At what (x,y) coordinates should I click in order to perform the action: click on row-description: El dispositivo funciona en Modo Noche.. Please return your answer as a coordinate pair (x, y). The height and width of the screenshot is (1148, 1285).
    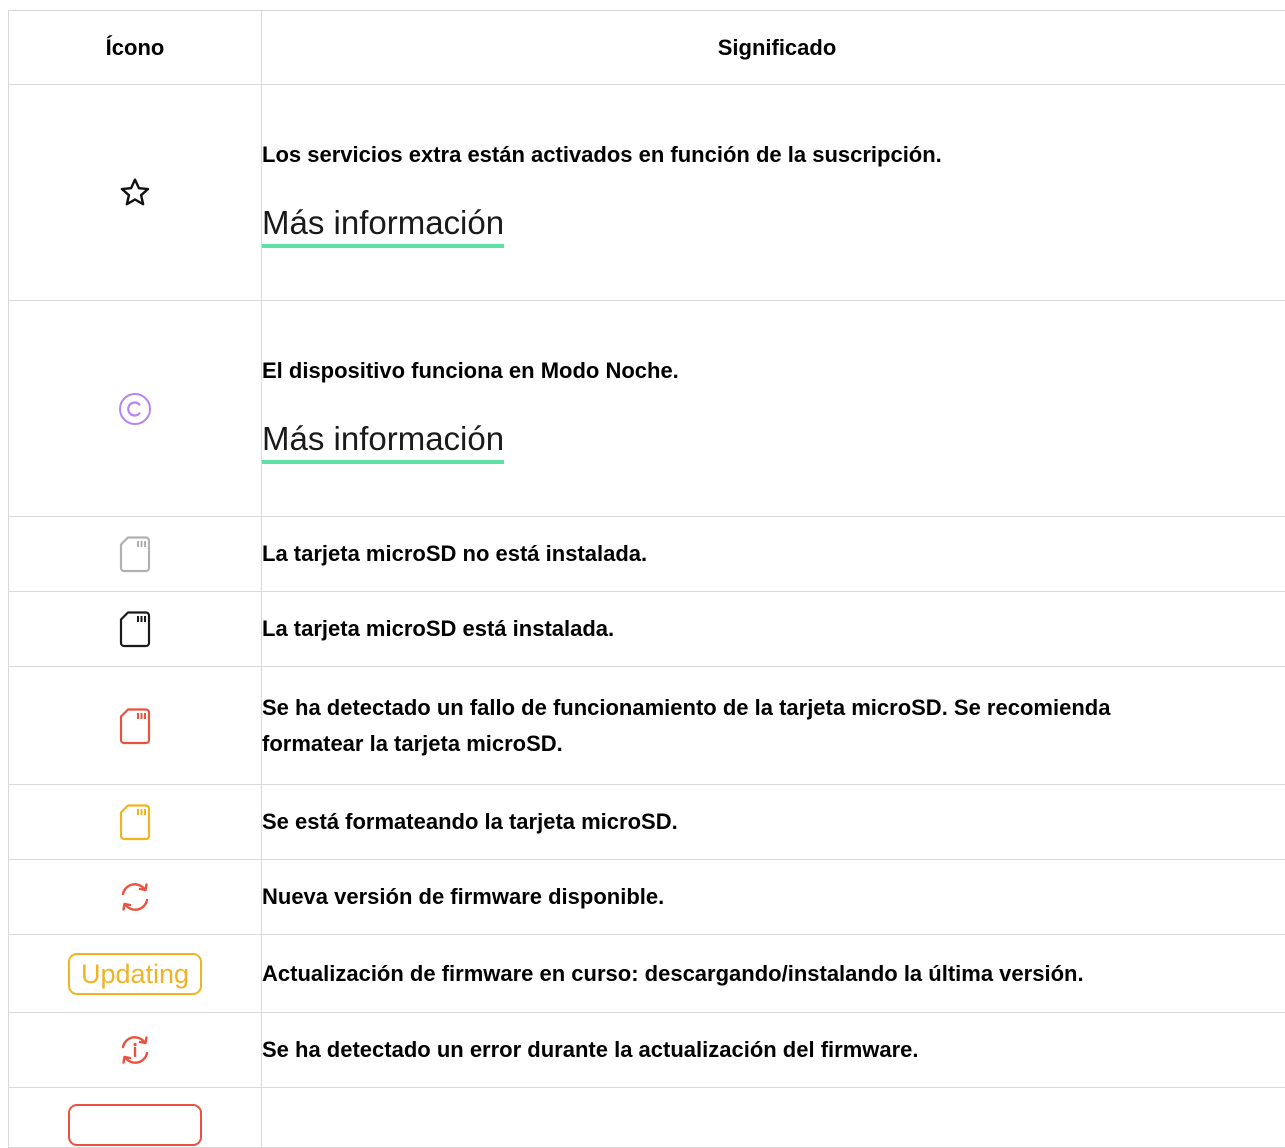
    Looking at the image, I should click on (773, 371).